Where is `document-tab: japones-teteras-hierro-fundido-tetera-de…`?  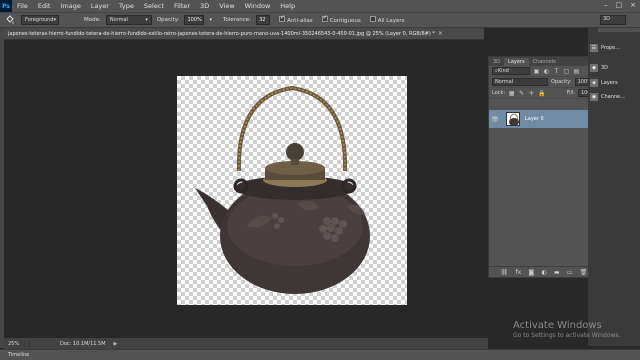 document-tab: japones-teteras-hierro-fundido-tetera-de… is located at coordinates (244, 34).